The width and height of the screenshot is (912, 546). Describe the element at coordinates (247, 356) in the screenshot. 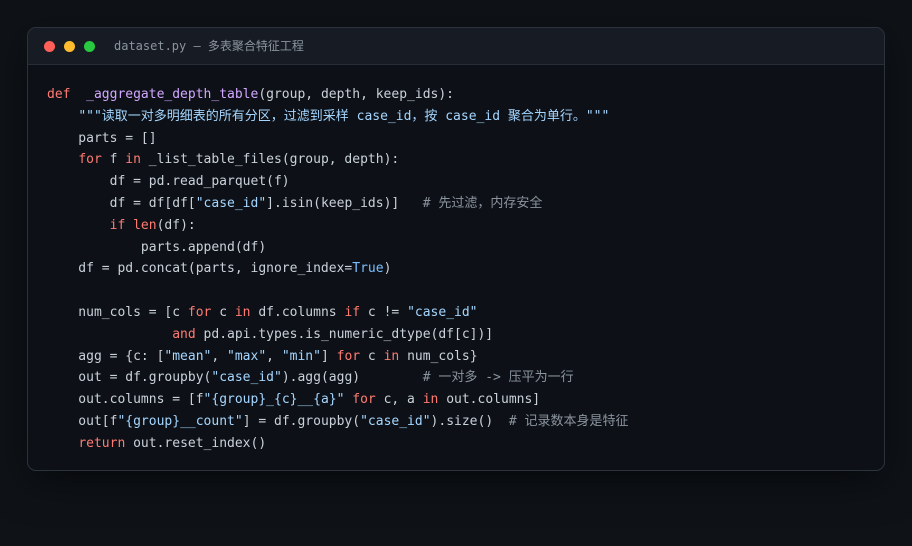

I see `code-string: "max"` at that location.